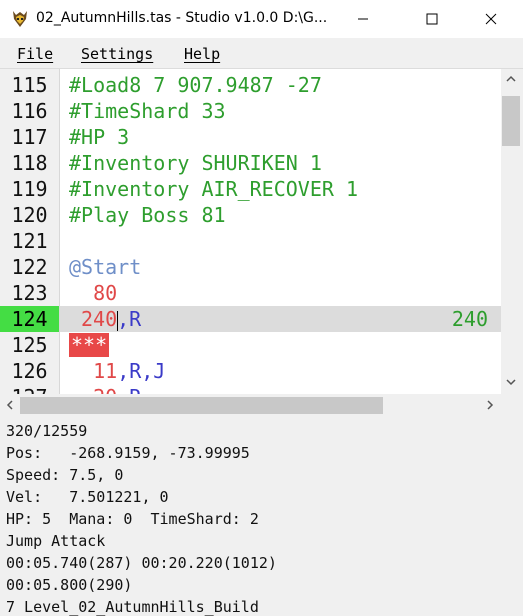 Image resolution: width=523 pixels, height=616 pixels. I want to click on editor-line: 119 #Inventory AIR_RECOVER 1, so click(250, 189).